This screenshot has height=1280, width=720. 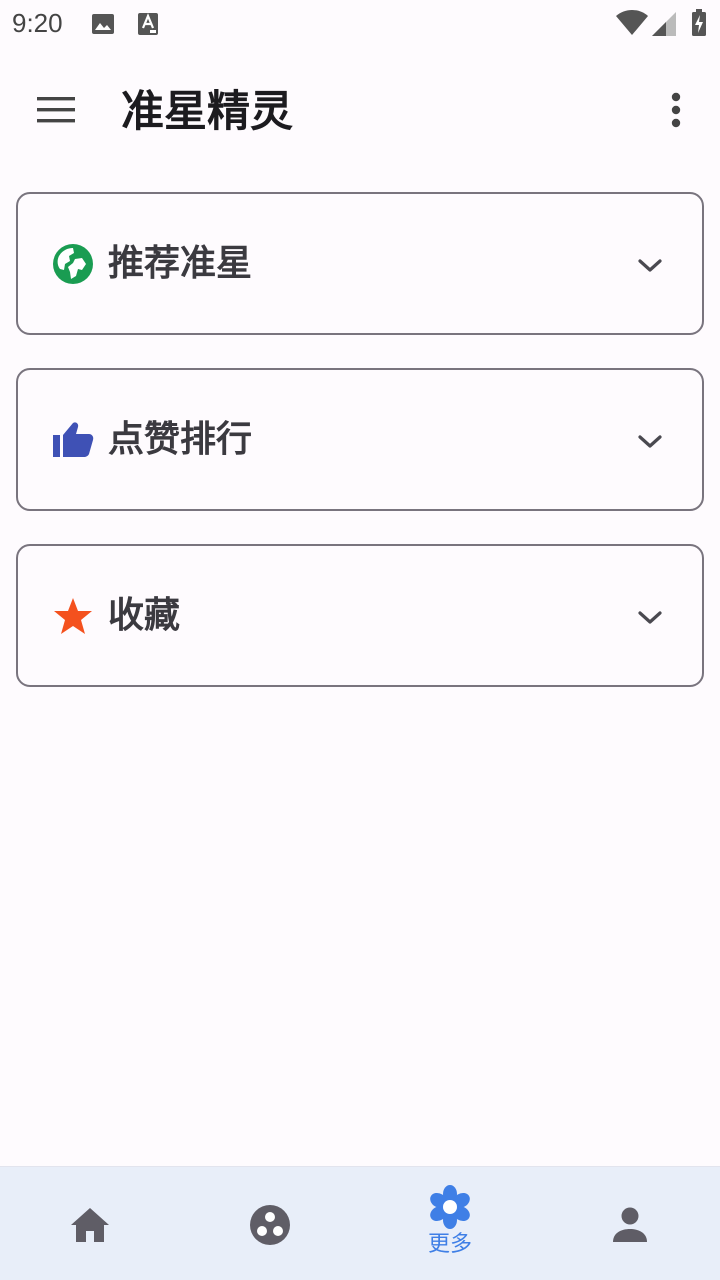 What do you see at coordinates (103, 26) in the screenshot?
I see `image-icon` at bounding box center [103, 26].